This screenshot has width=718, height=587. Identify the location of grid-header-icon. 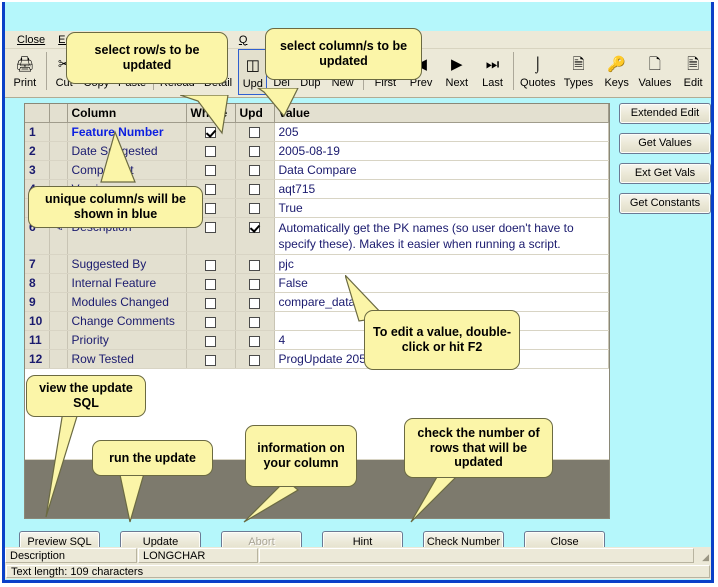
(58, 113).